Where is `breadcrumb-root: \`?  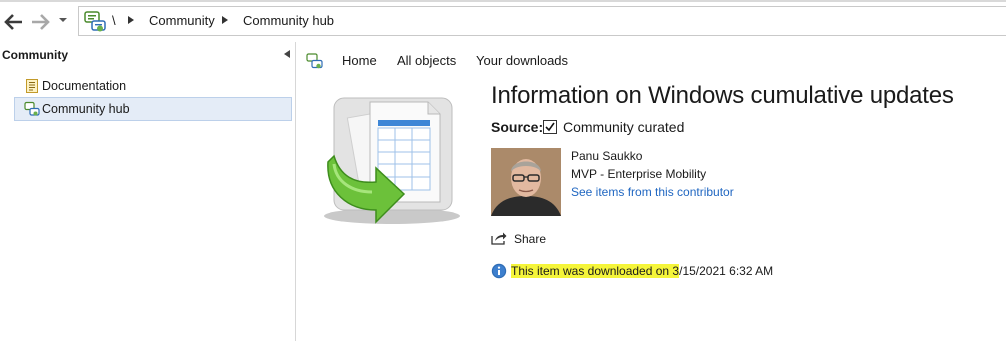 breadcrumb-root: \ is located at coordinates (114, 20).